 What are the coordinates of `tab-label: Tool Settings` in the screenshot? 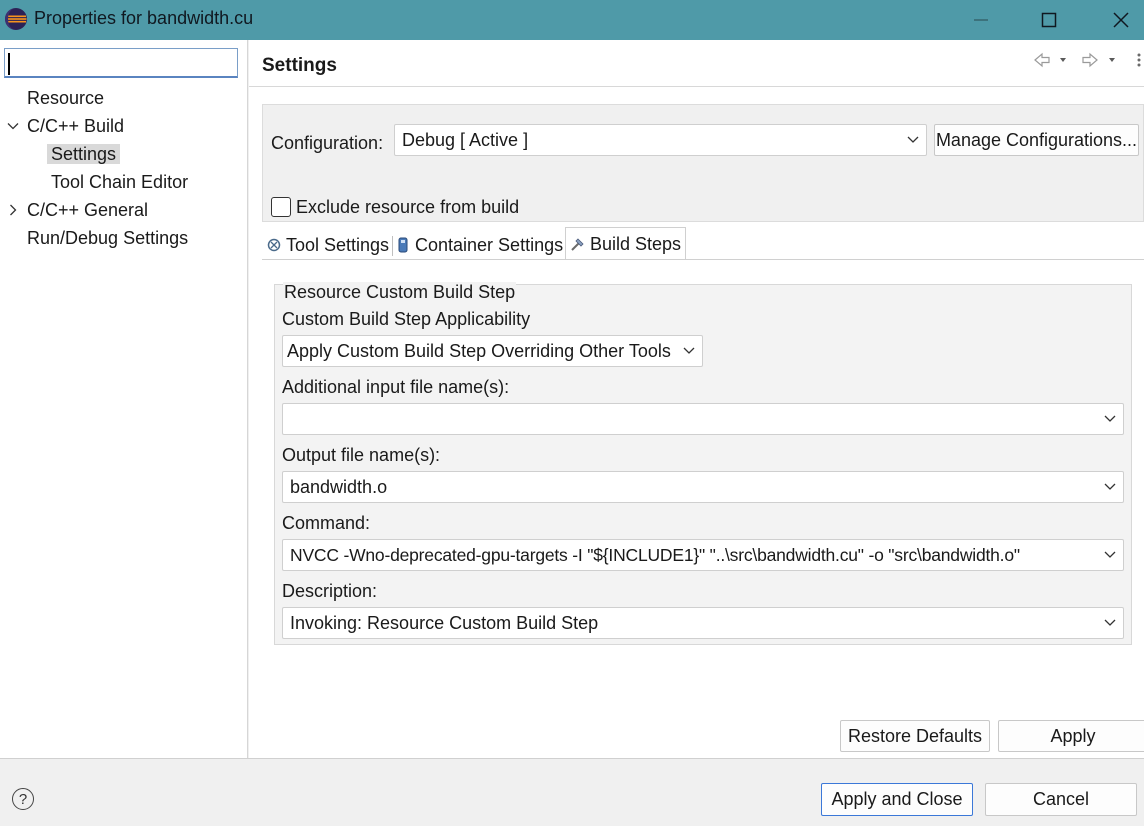 It's located at (338, 245).